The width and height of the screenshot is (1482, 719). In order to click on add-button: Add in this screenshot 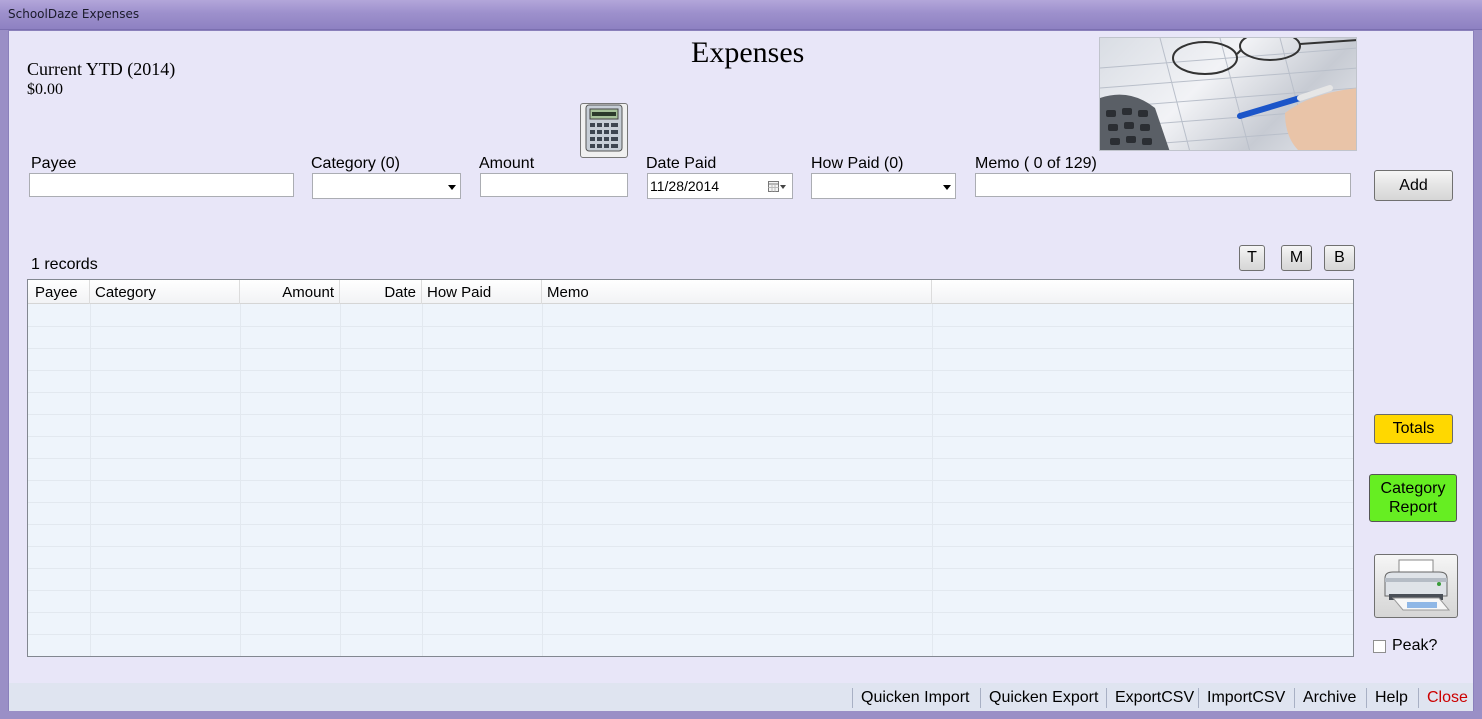, I will do `click(1413, 185)`.